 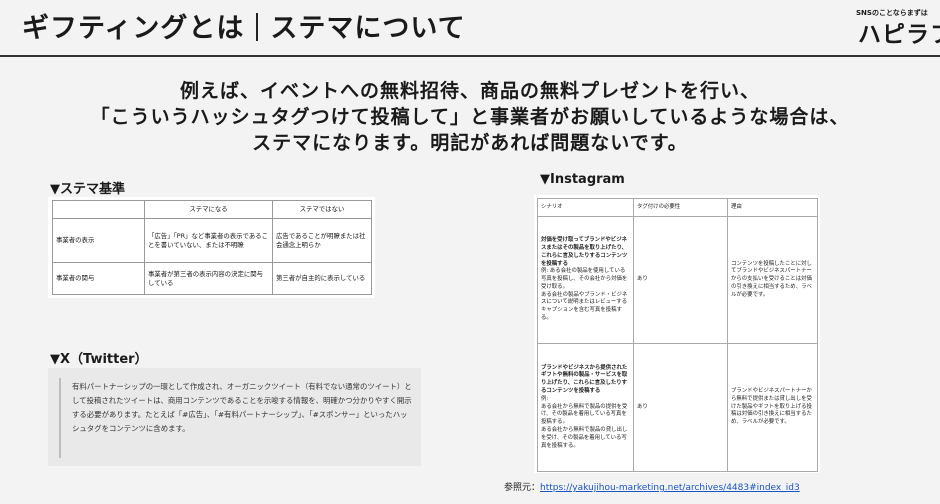 I want to click on table-header-cell: ステマではない, so click(x=322, y=209).